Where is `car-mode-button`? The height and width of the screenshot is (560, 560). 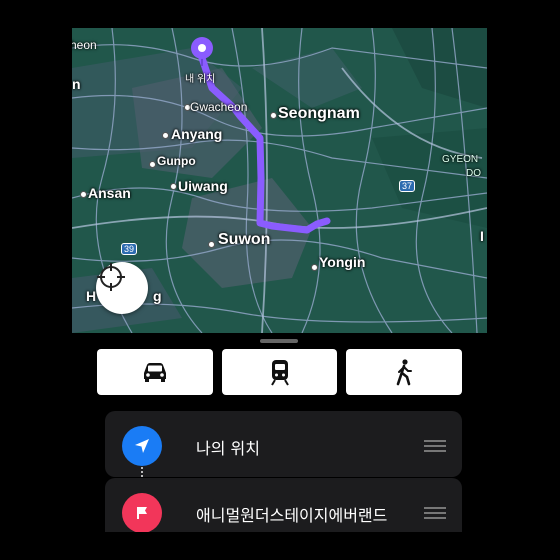 car-mode-button is located at coordinates (155, 372).